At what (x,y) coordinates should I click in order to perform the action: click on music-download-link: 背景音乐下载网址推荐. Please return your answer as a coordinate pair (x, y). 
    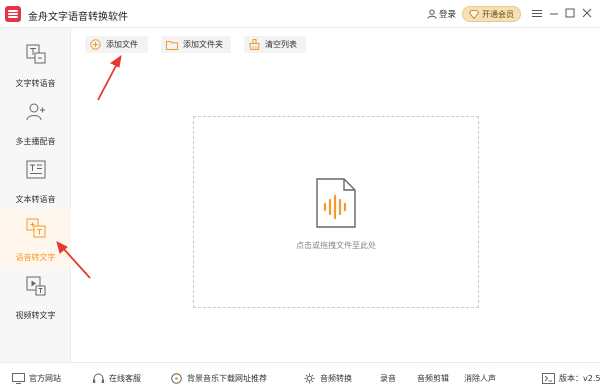
    Looking at the image, I should click on (218, 378).